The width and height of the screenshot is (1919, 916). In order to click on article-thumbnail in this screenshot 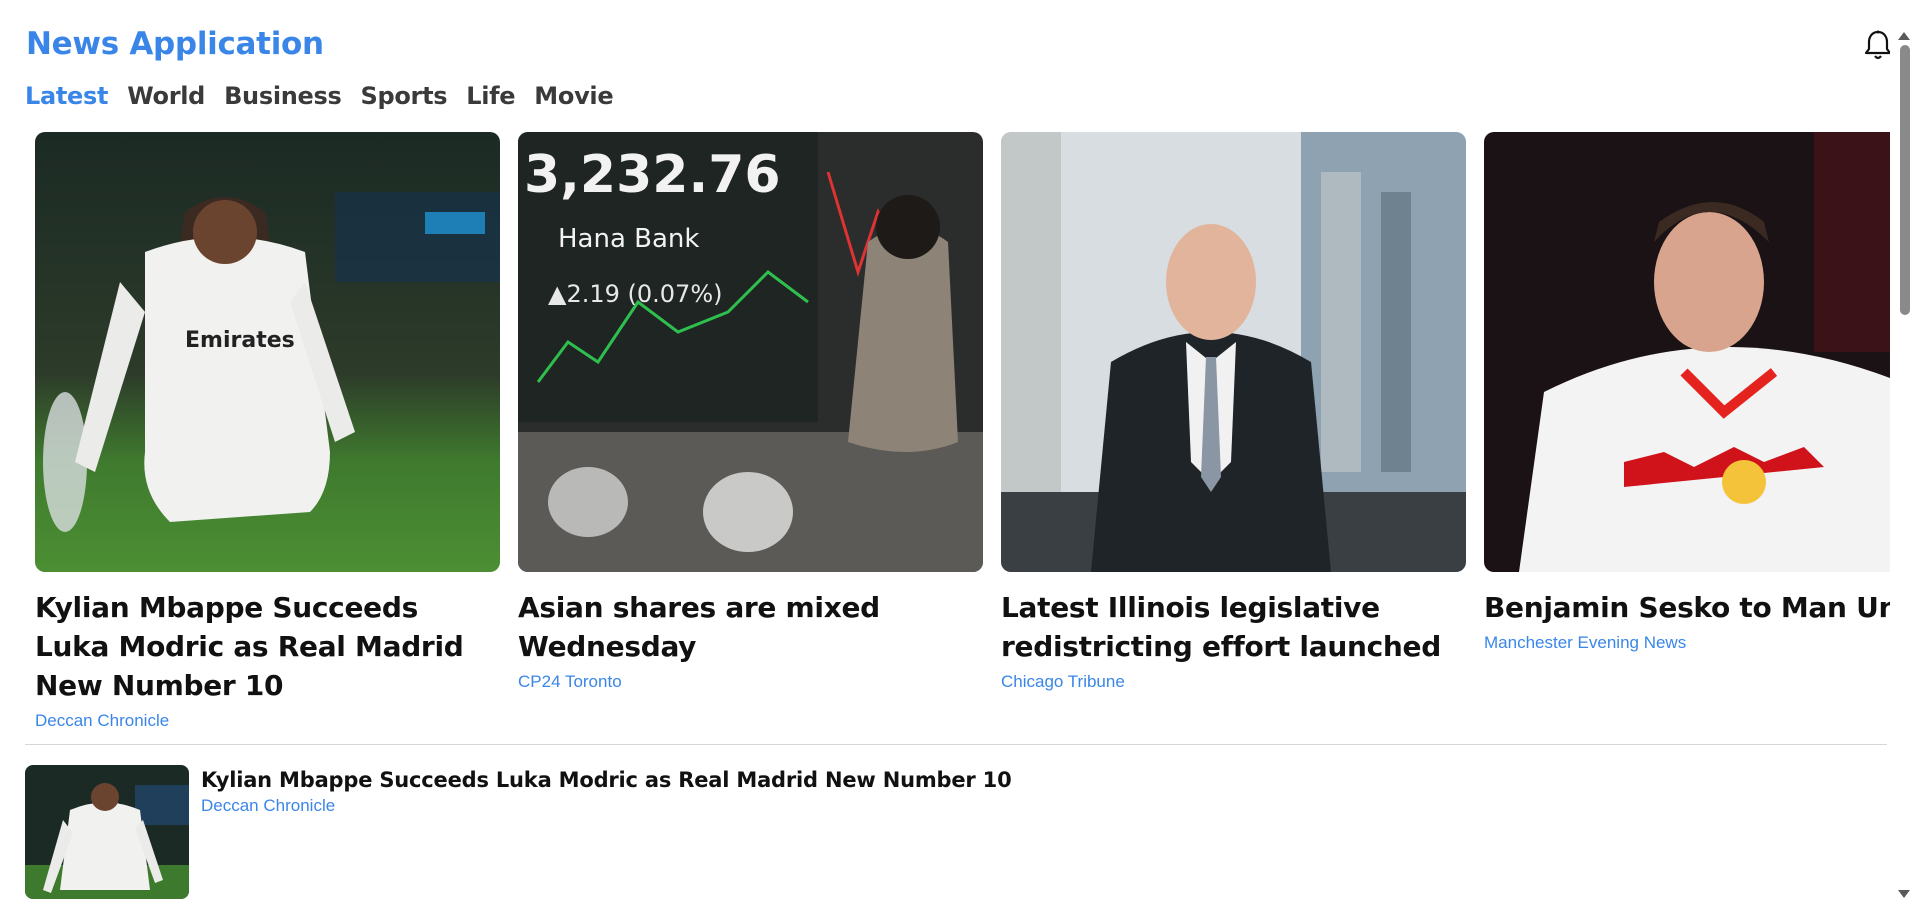, I will do `click(107, 832)`.